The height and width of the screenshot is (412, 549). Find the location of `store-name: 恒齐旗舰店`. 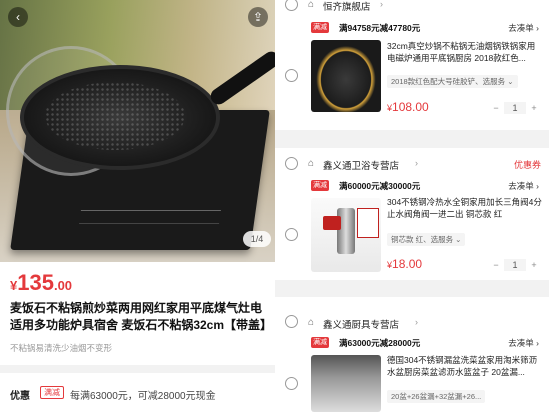

store-name: 恒齐旗舰店 is located at coordinates (347, 6).